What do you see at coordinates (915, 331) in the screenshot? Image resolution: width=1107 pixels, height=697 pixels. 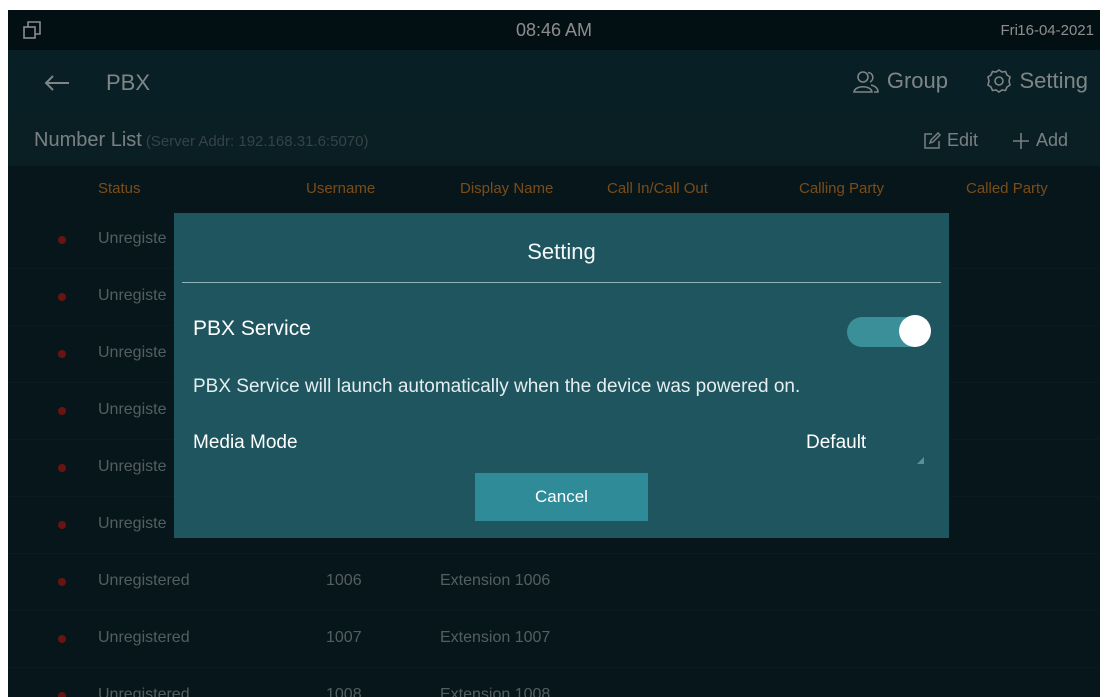 I see `toggle-knob` at bounding box center [915, 331].